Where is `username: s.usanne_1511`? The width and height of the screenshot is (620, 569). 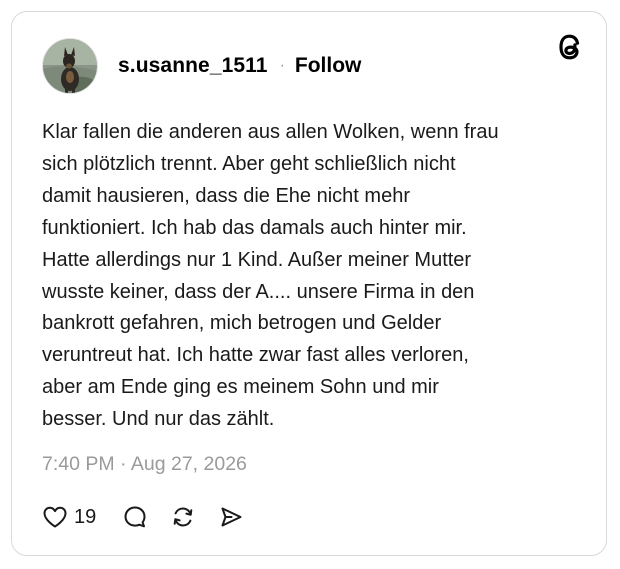
username: s.usanne_1511 is located at coordinates (193, 66).